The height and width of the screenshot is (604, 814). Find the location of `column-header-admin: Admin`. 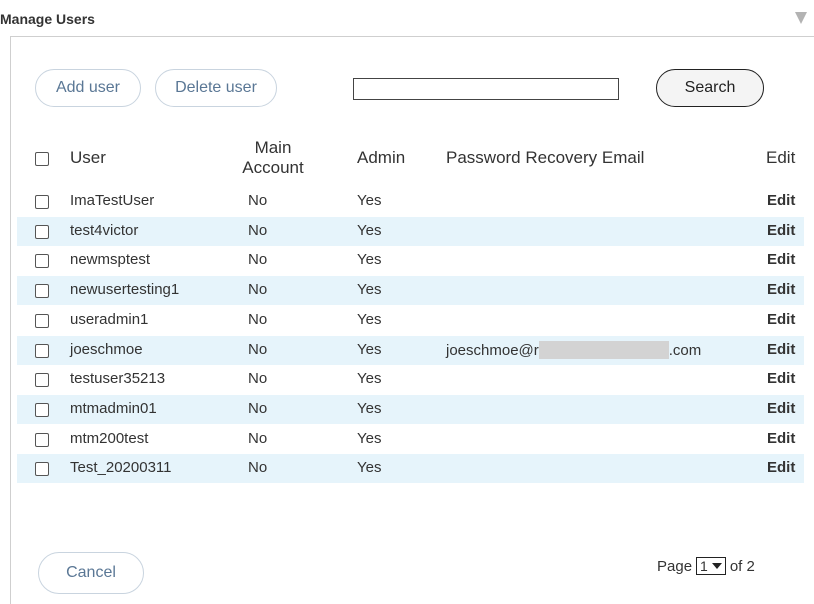

column-header-admin: Admin is located at coordinates (381, 157).